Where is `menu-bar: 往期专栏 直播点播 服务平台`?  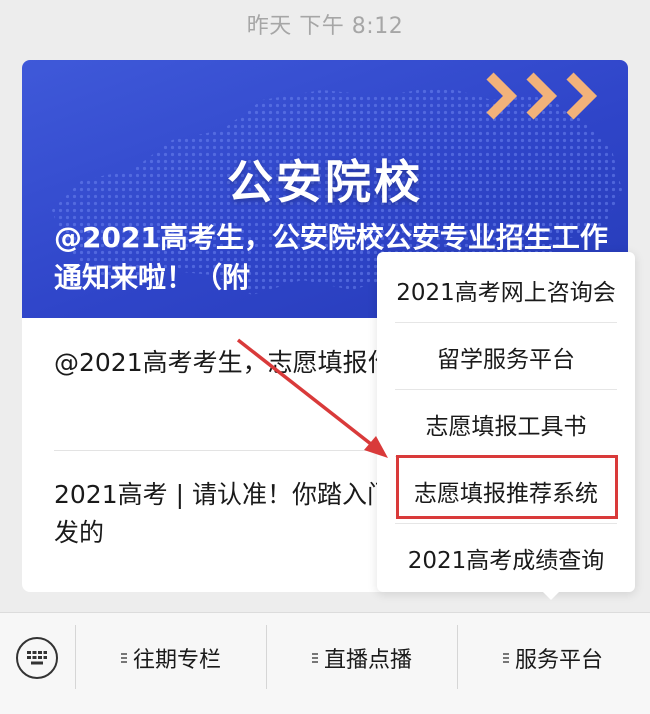 menu-bar: 往期专栏 直播点播 服务平台 is located at coordinates (325, 663).